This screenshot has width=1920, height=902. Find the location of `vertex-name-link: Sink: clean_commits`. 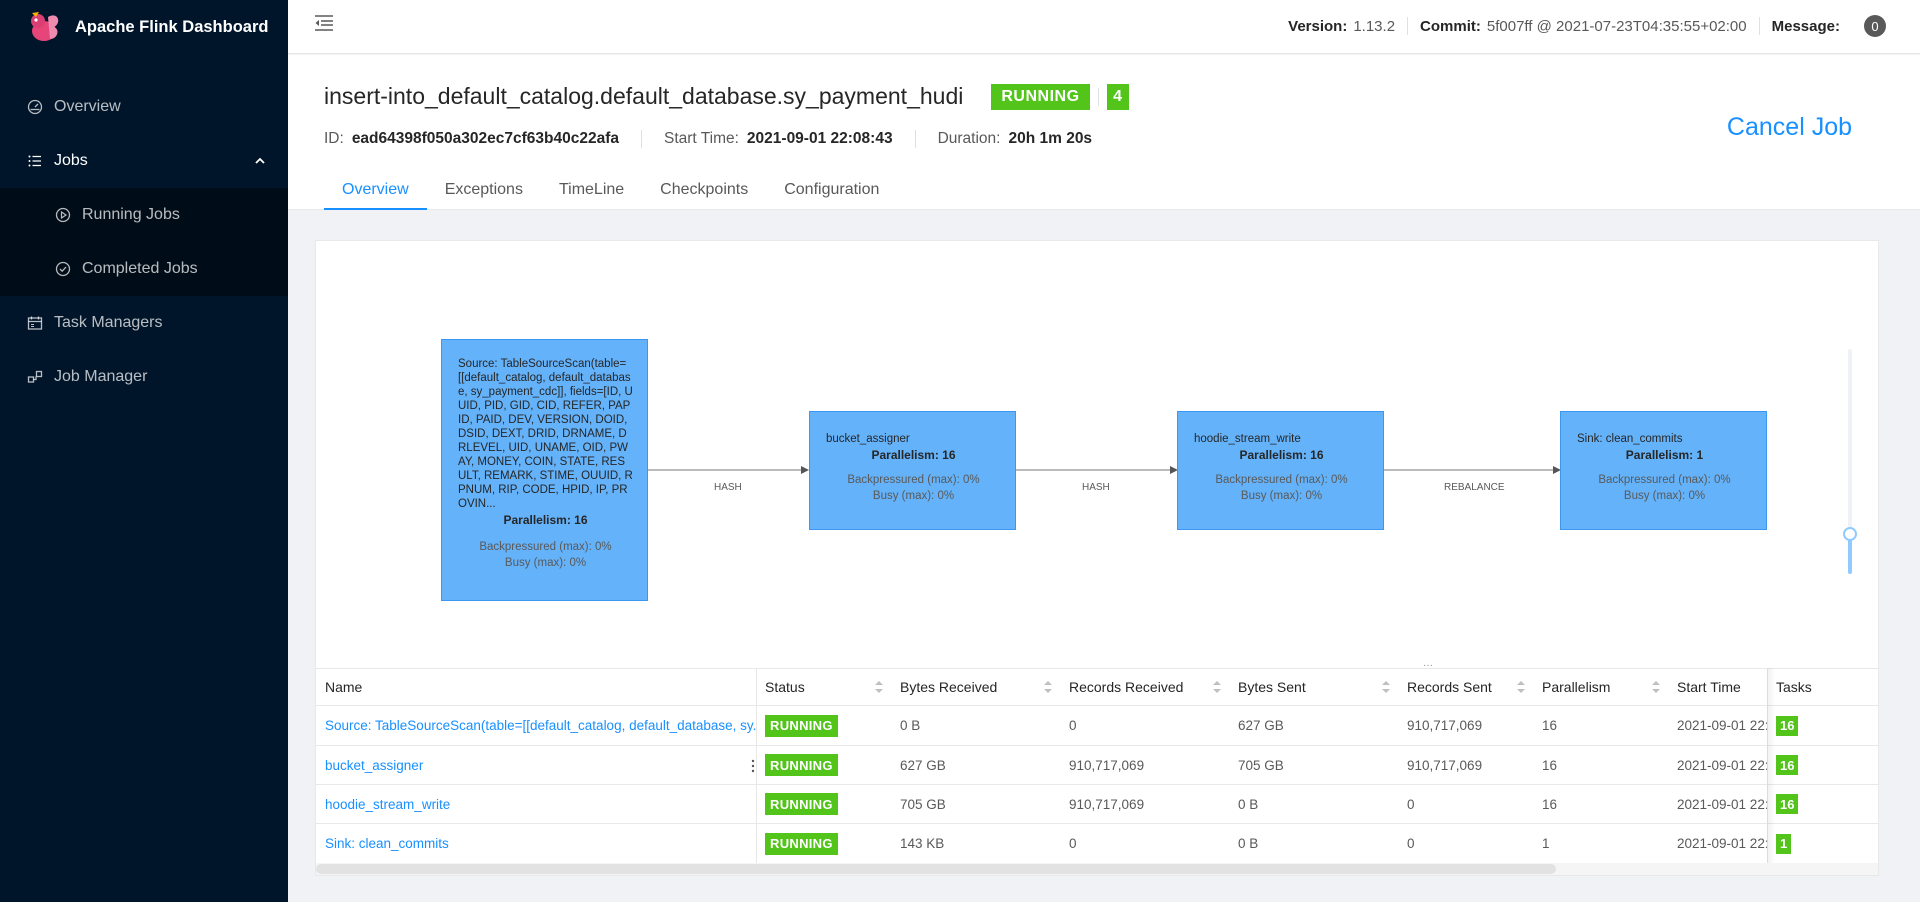

vertex-name-link: Sink: clean_commits is located at coordinates (536, 843).